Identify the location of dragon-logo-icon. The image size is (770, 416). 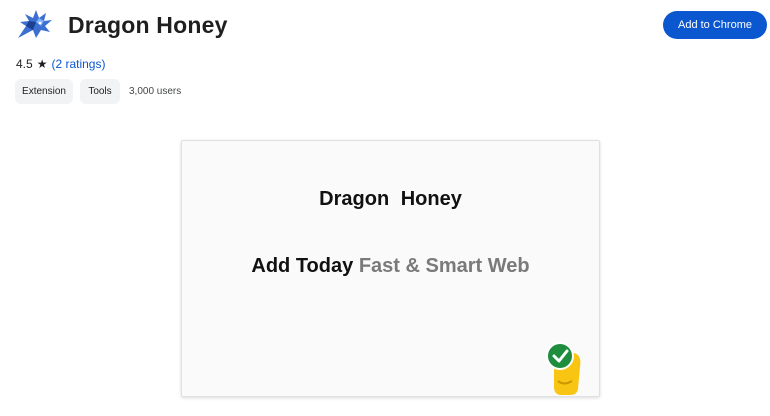
(35, 24).